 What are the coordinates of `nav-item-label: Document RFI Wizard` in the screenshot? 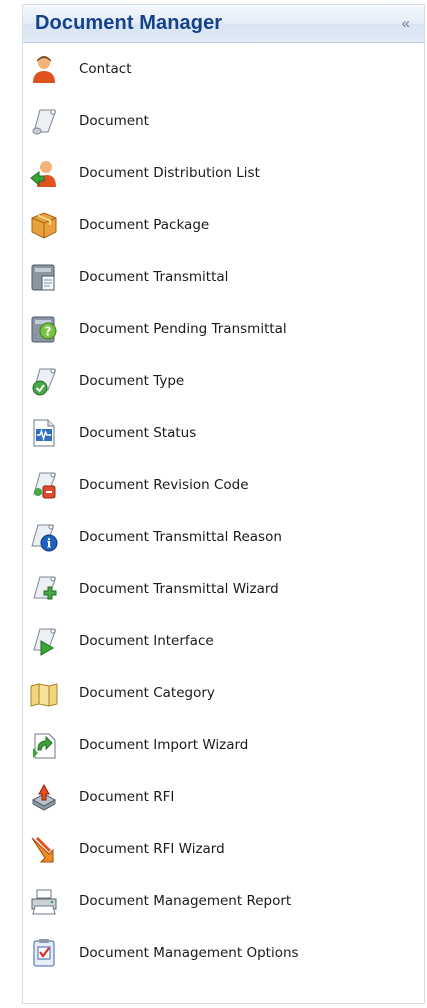 It's located at (152, 849).